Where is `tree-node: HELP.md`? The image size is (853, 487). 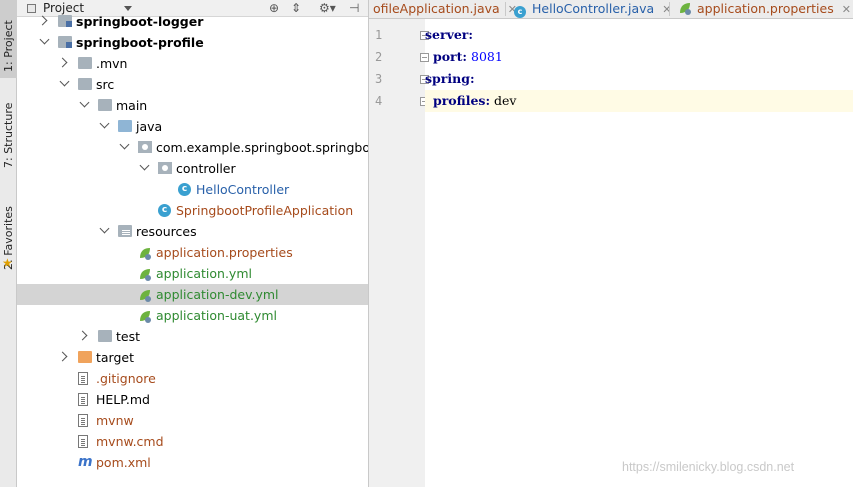
tree-node: HELP.md is located at coordinates (192, 399).